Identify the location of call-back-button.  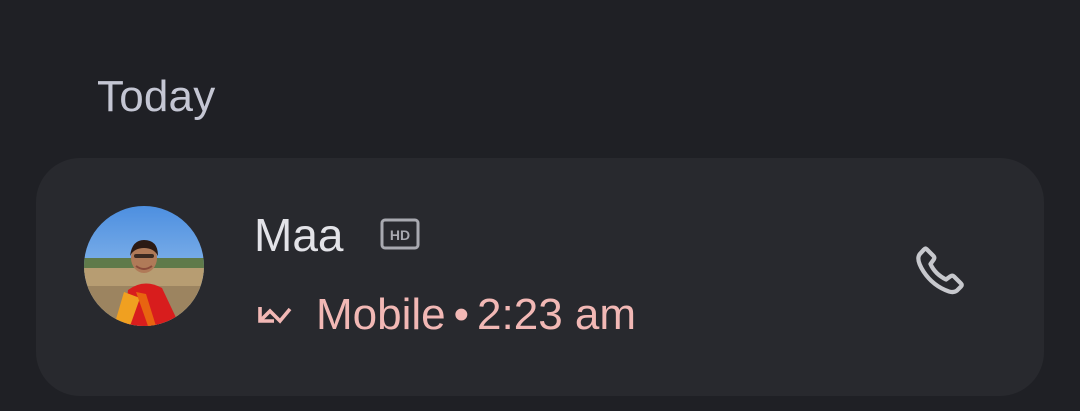
(940, 270).